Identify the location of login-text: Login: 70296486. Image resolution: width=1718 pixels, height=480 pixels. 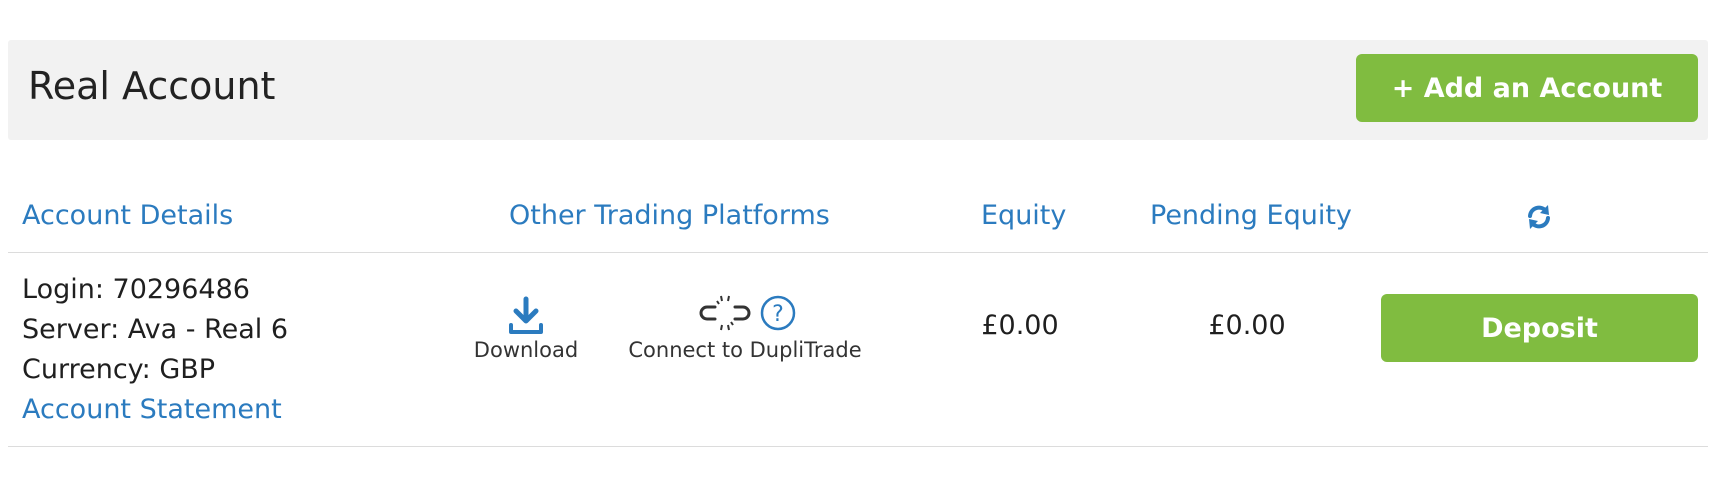
(136, 289).